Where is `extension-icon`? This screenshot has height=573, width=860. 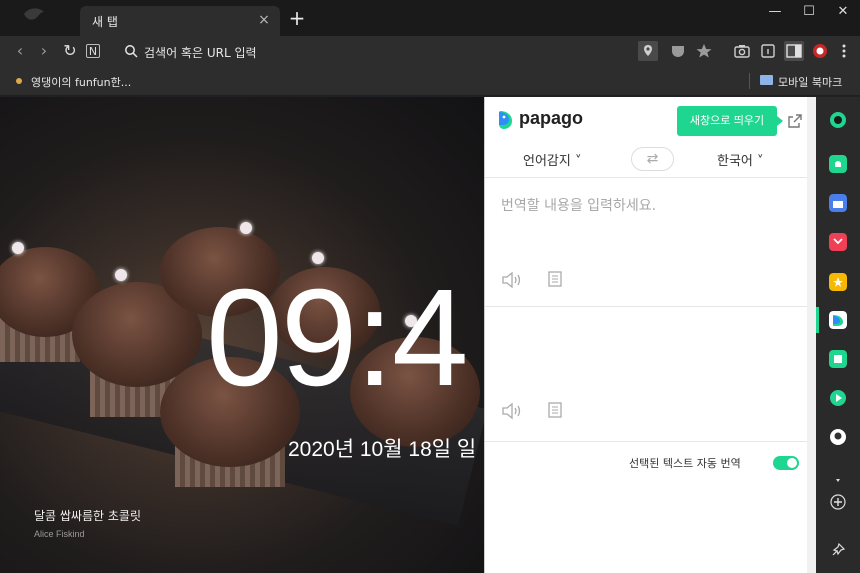
extension-icon is located at coordinates (820, 51).